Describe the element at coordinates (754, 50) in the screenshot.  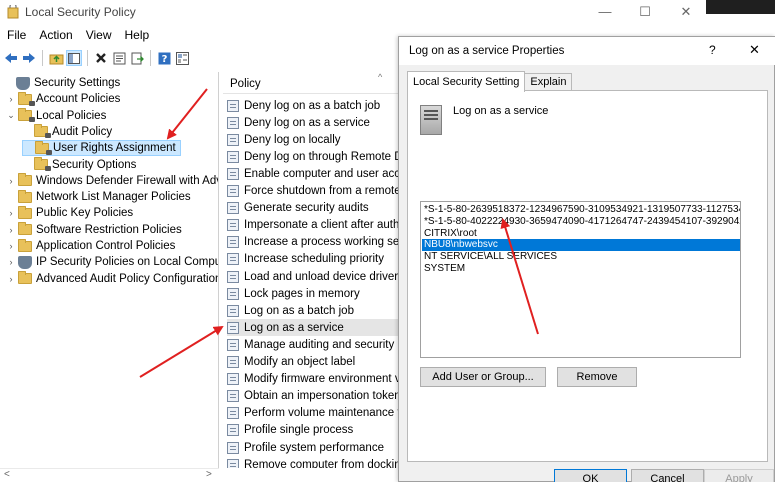
I see `dialog-close-button: ✕` at that location.